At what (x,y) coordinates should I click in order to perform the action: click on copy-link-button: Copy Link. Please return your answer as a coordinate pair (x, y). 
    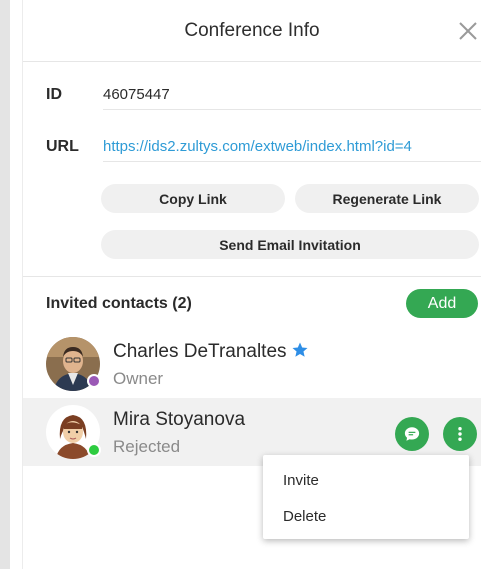
    Looking at the image, I should click on (193, 198).